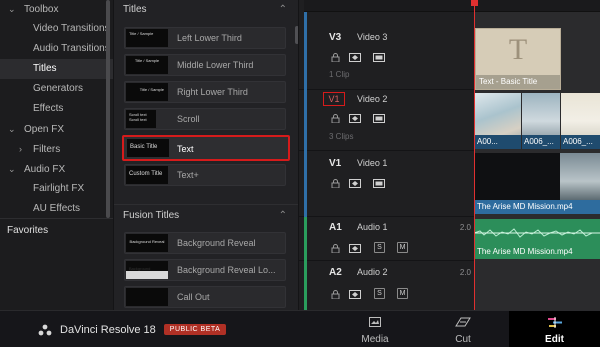  What do you see at coordinates (205, 297) in the screenshot?
I see `fusion-title-call-out: Call Out` at bounding box center [205, 297].